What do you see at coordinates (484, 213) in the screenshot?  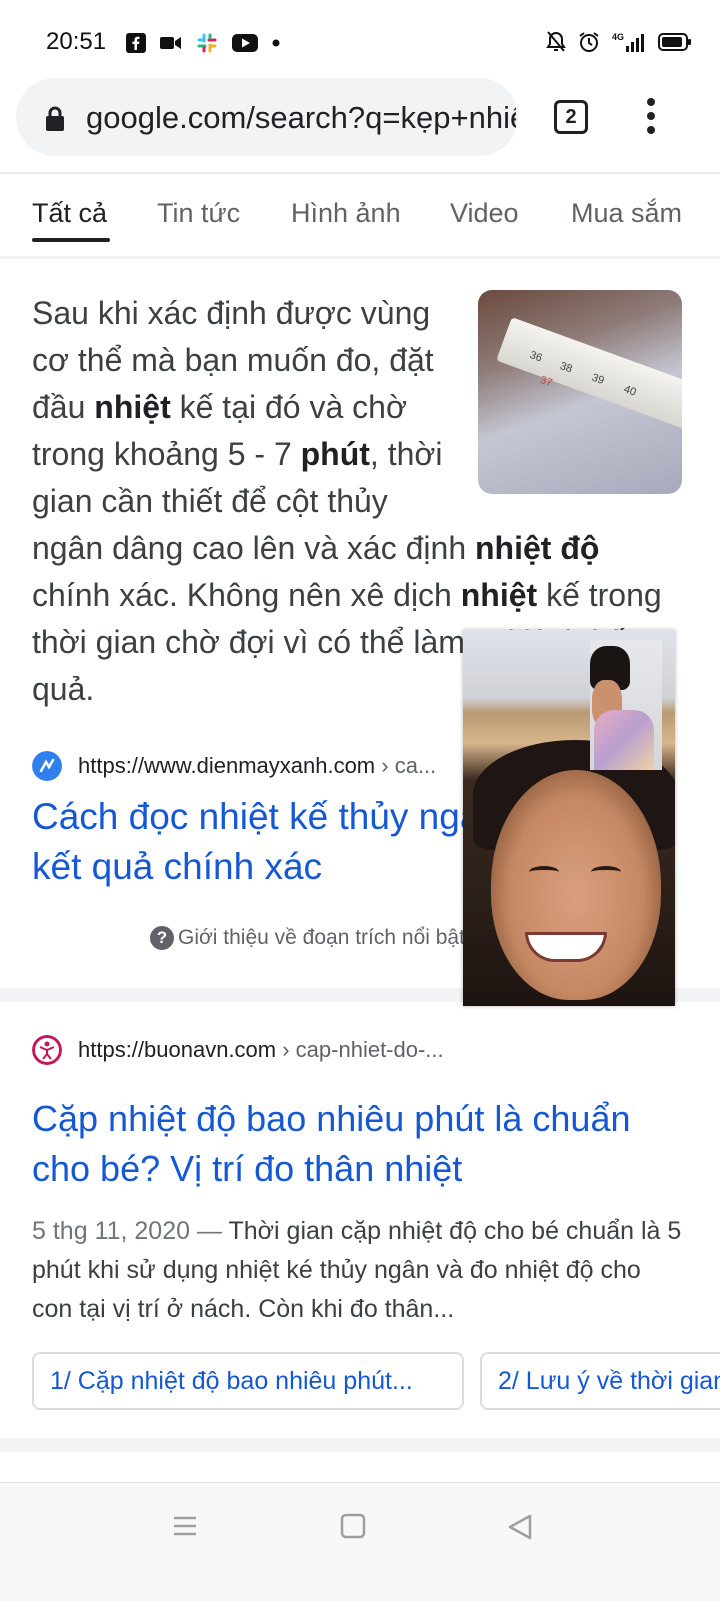 I see `tab-videos: Video` at bounding box center [484, 213].